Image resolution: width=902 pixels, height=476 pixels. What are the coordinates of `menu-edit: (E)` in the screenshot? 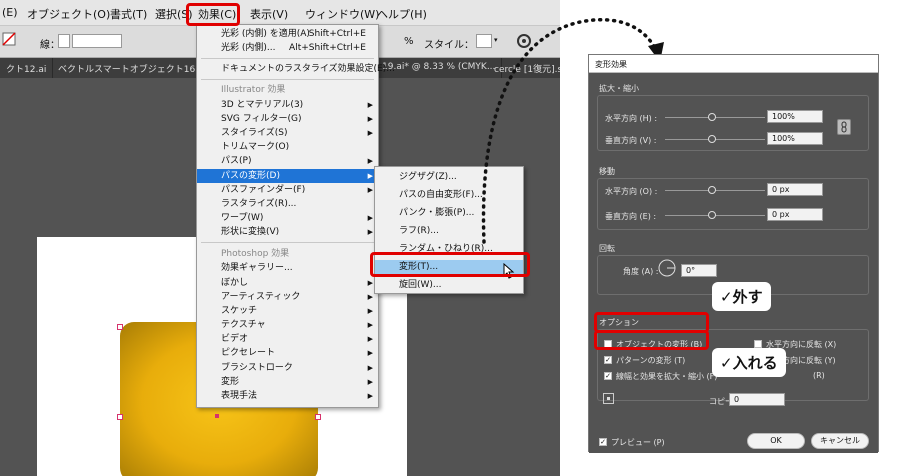 It's located at (10, 12).